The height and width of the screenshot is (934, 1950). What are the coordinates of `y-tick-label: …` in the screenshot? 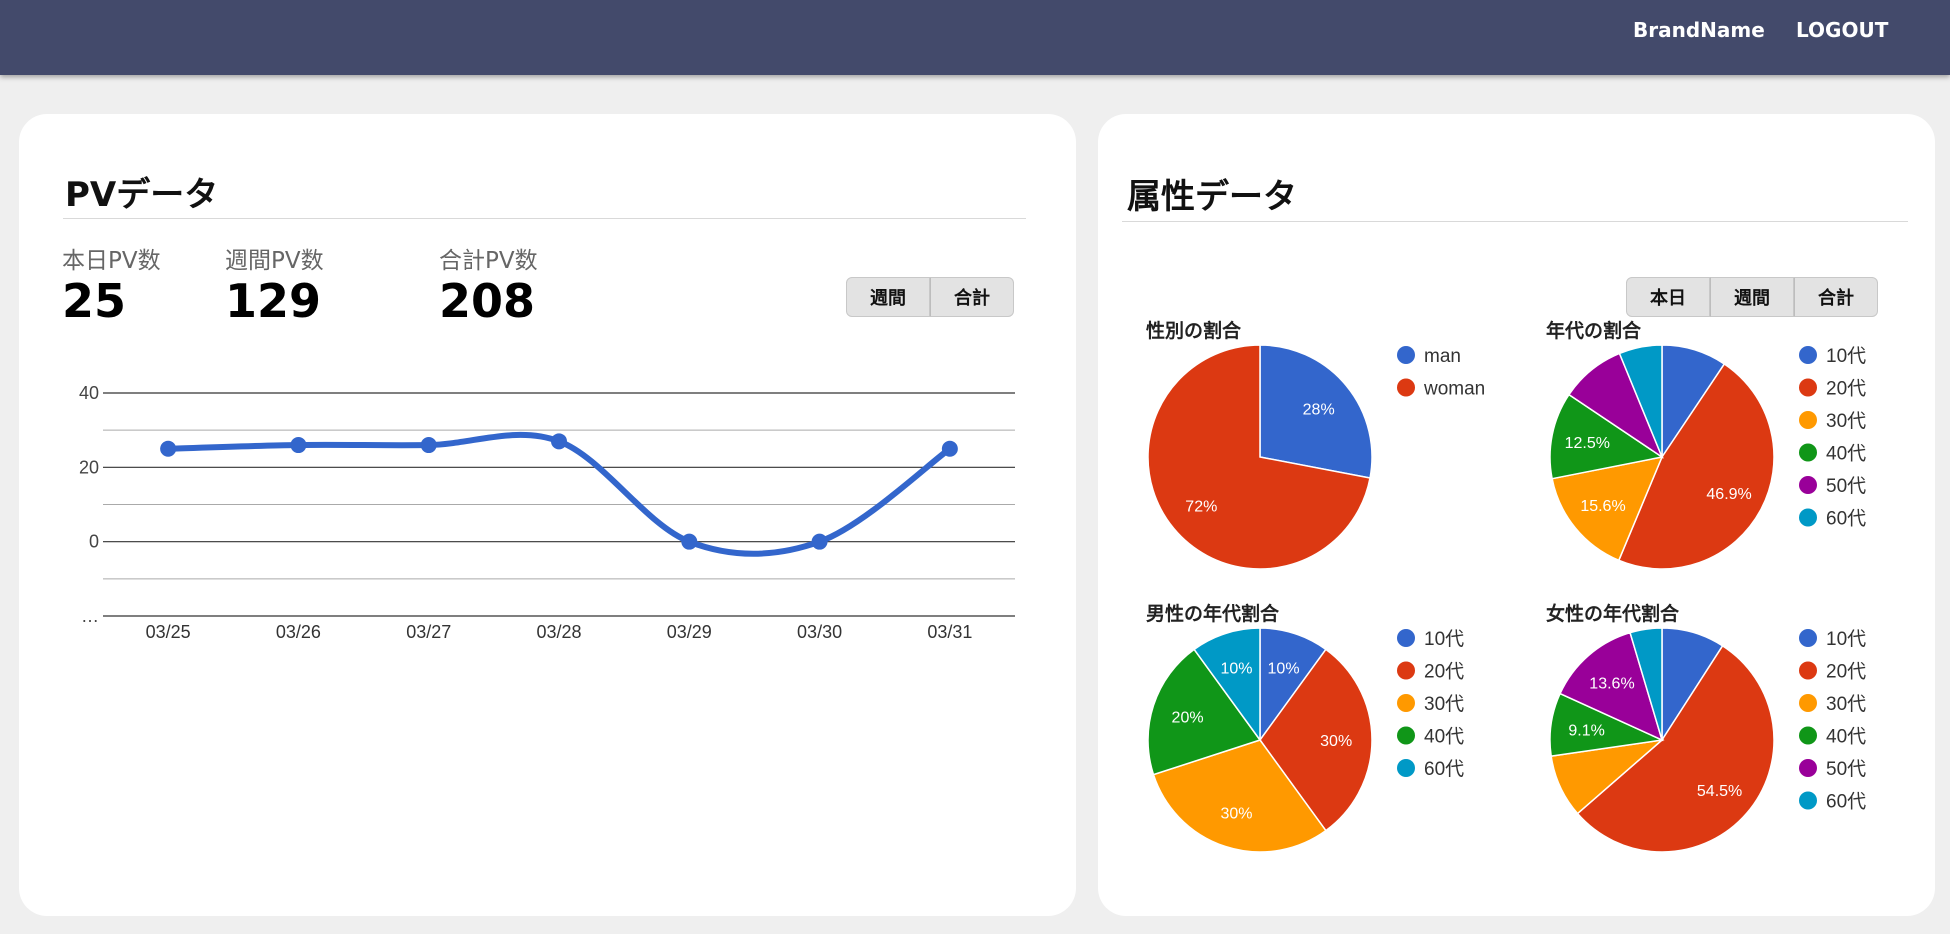 It's located at (90, 616).